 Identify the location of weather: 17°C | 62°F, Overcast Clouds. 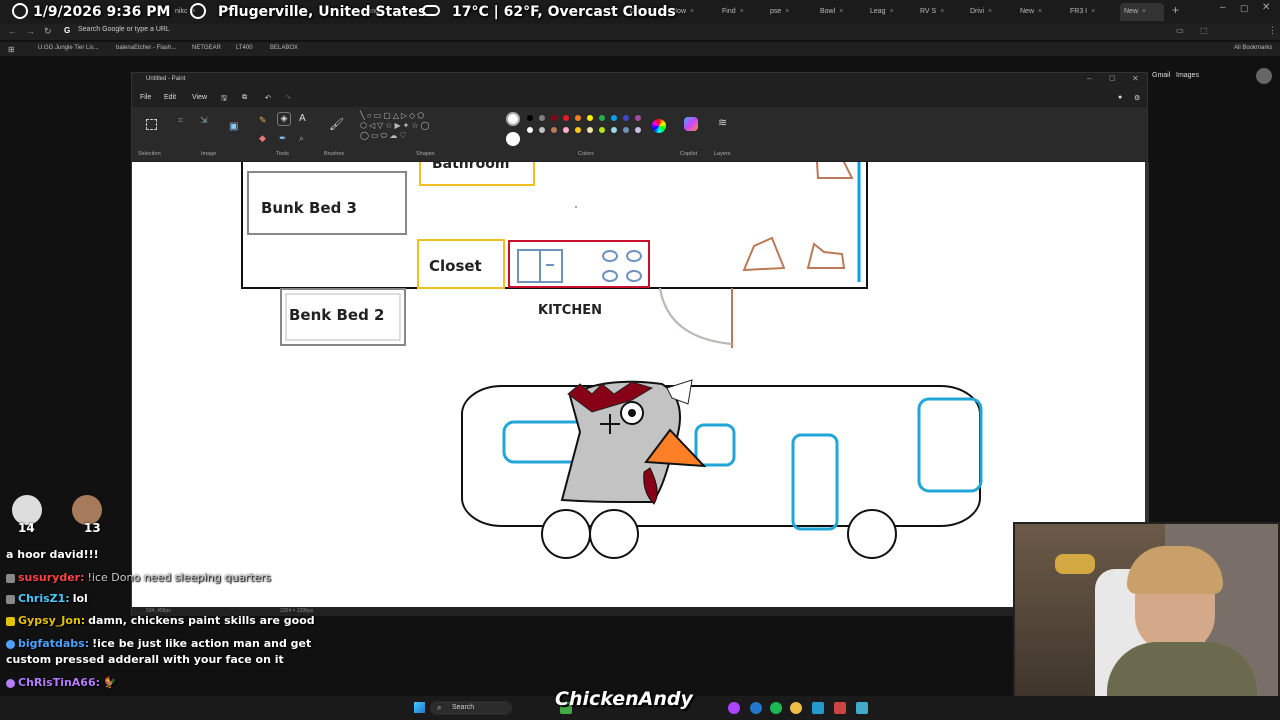
(564, 12).